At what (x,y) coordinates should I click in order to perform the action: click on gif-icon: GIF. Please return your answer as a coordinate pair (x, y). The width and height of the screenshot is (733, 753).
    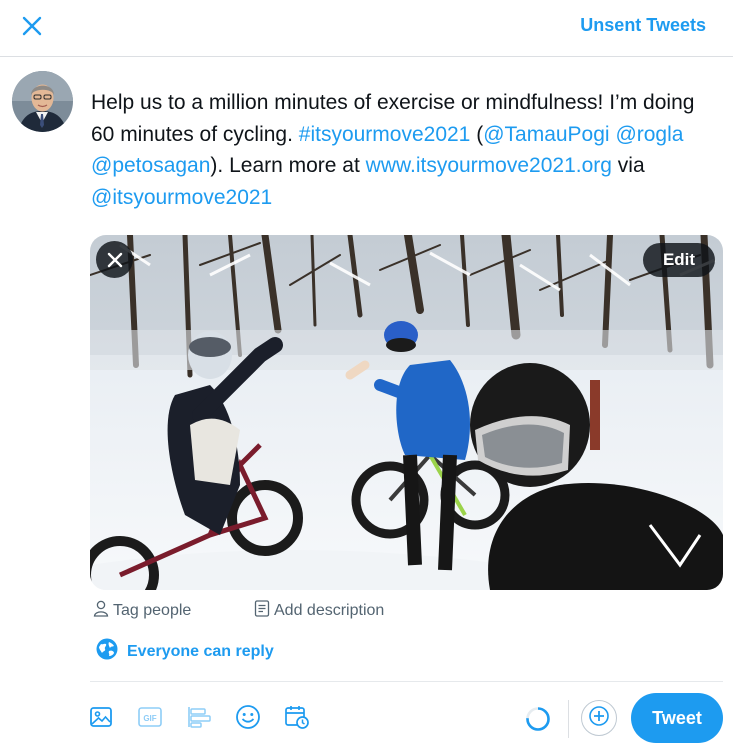
    Looking at the image, I should click on (150, 717).